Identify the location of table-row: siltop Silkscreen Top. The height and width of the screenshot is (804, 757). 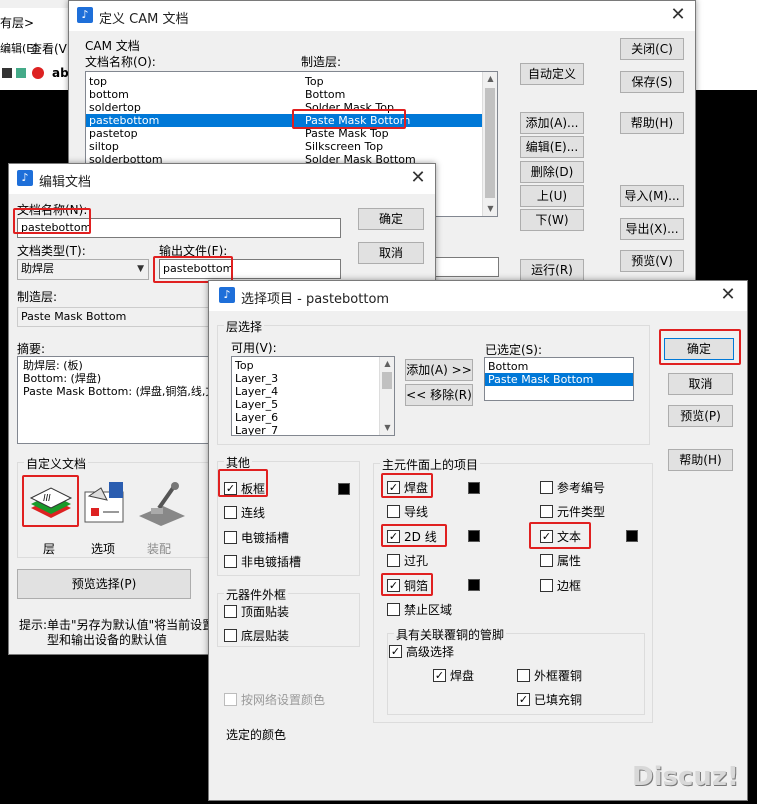
(291, 146).